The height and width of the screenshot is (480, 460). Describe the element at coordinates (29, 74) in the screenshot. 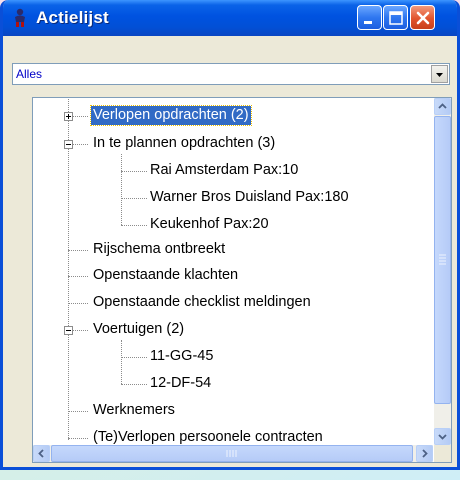

I see `filter-selected-value: Alles` at that location.